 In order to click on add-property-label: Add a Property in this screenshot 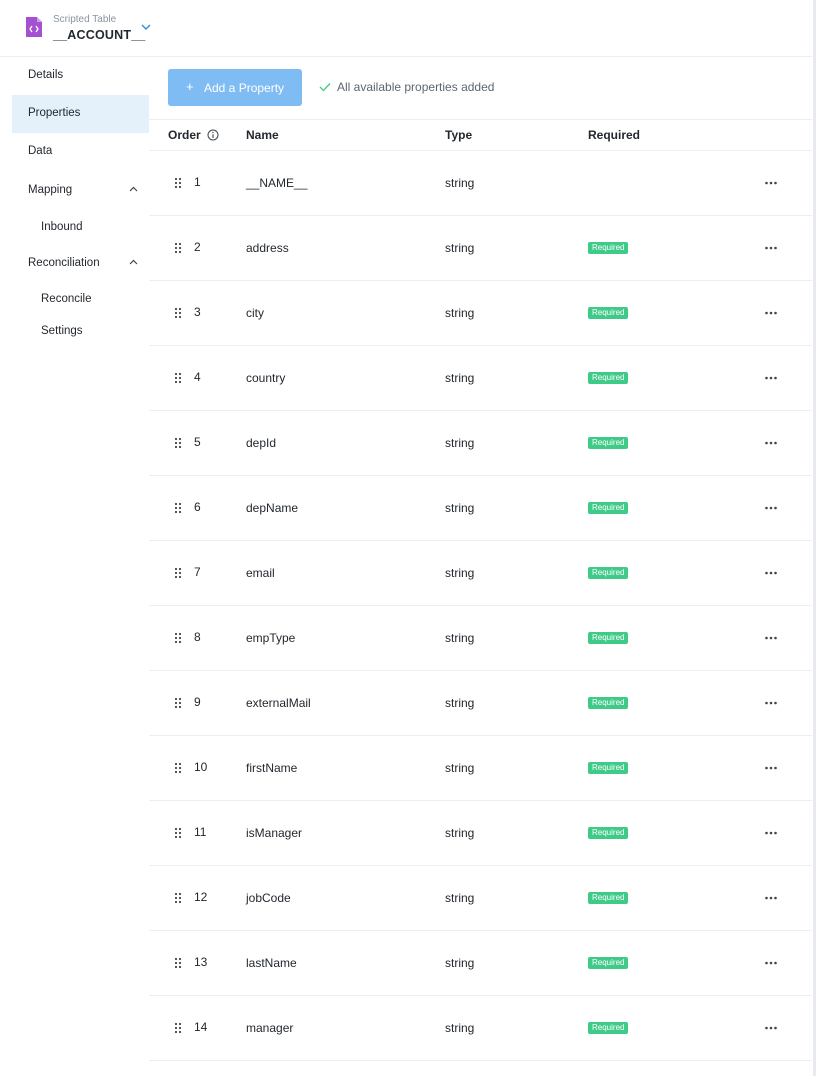, I will do `click(244, 88)`.